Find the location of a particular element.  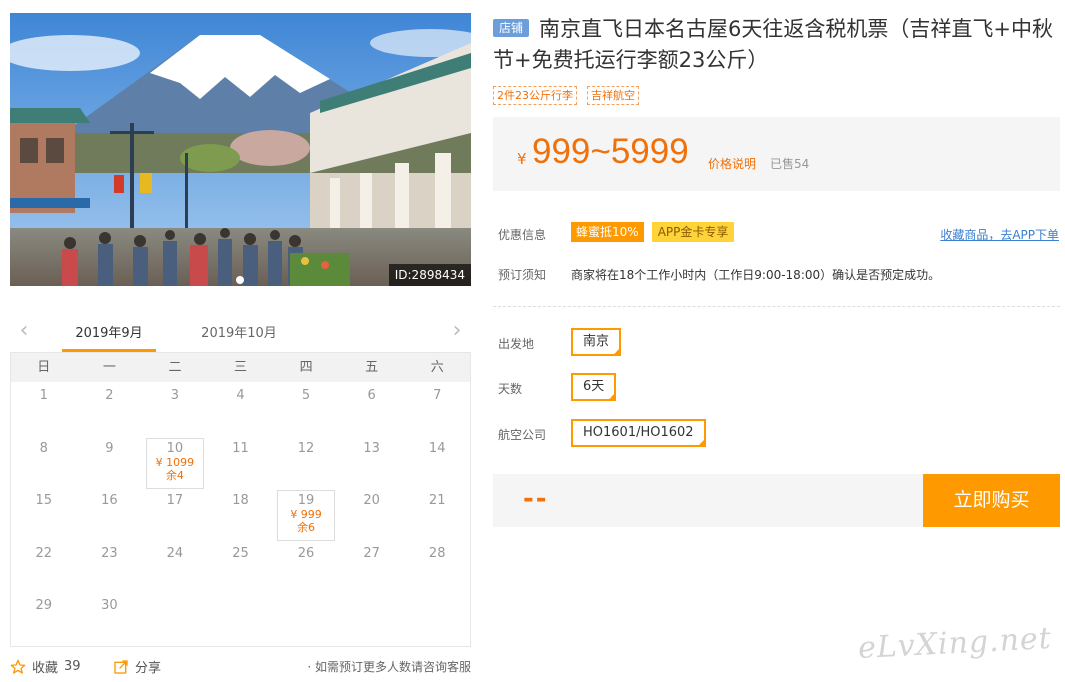

weekday-wed: 三 is located at coordinates (241, 367).